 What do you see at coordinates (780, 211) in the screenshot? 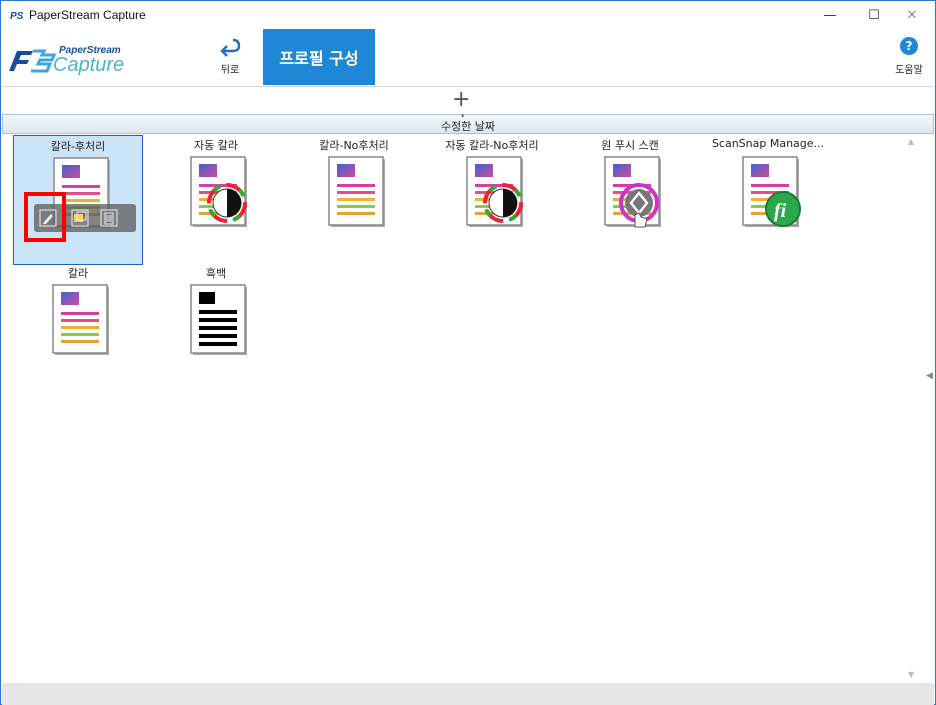
I see `svg-text: fi` at bounding box center [780, 211].